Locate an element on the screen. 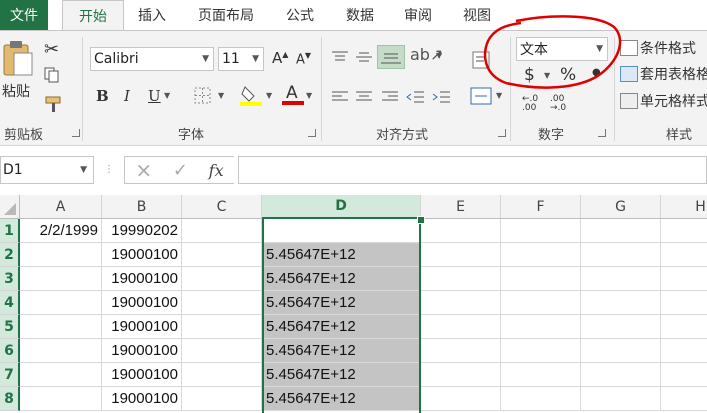 Image resolution: width=707 pixels, height=413 pixels. decrease-font-icon: A▼ is located at coordinates (303, 59).